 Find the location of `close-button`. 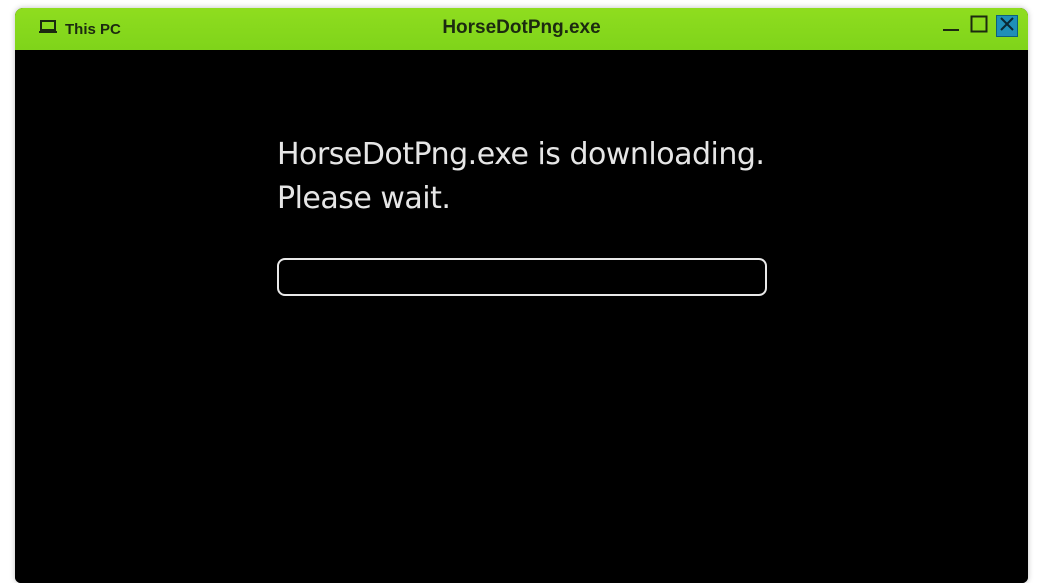

close-button is located at coordinates (1007, 26).